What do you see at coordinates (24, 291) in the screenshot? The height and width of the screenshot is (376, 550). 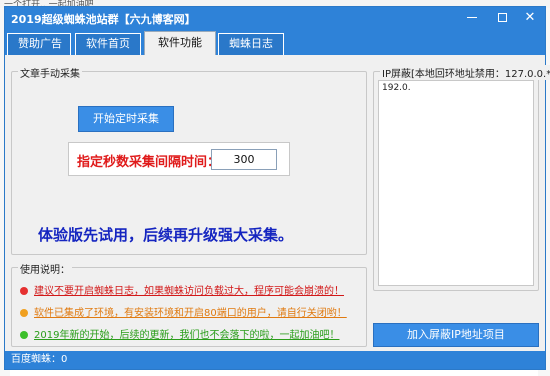 I see `red-dot-icon` at bounding box center [24, 291].